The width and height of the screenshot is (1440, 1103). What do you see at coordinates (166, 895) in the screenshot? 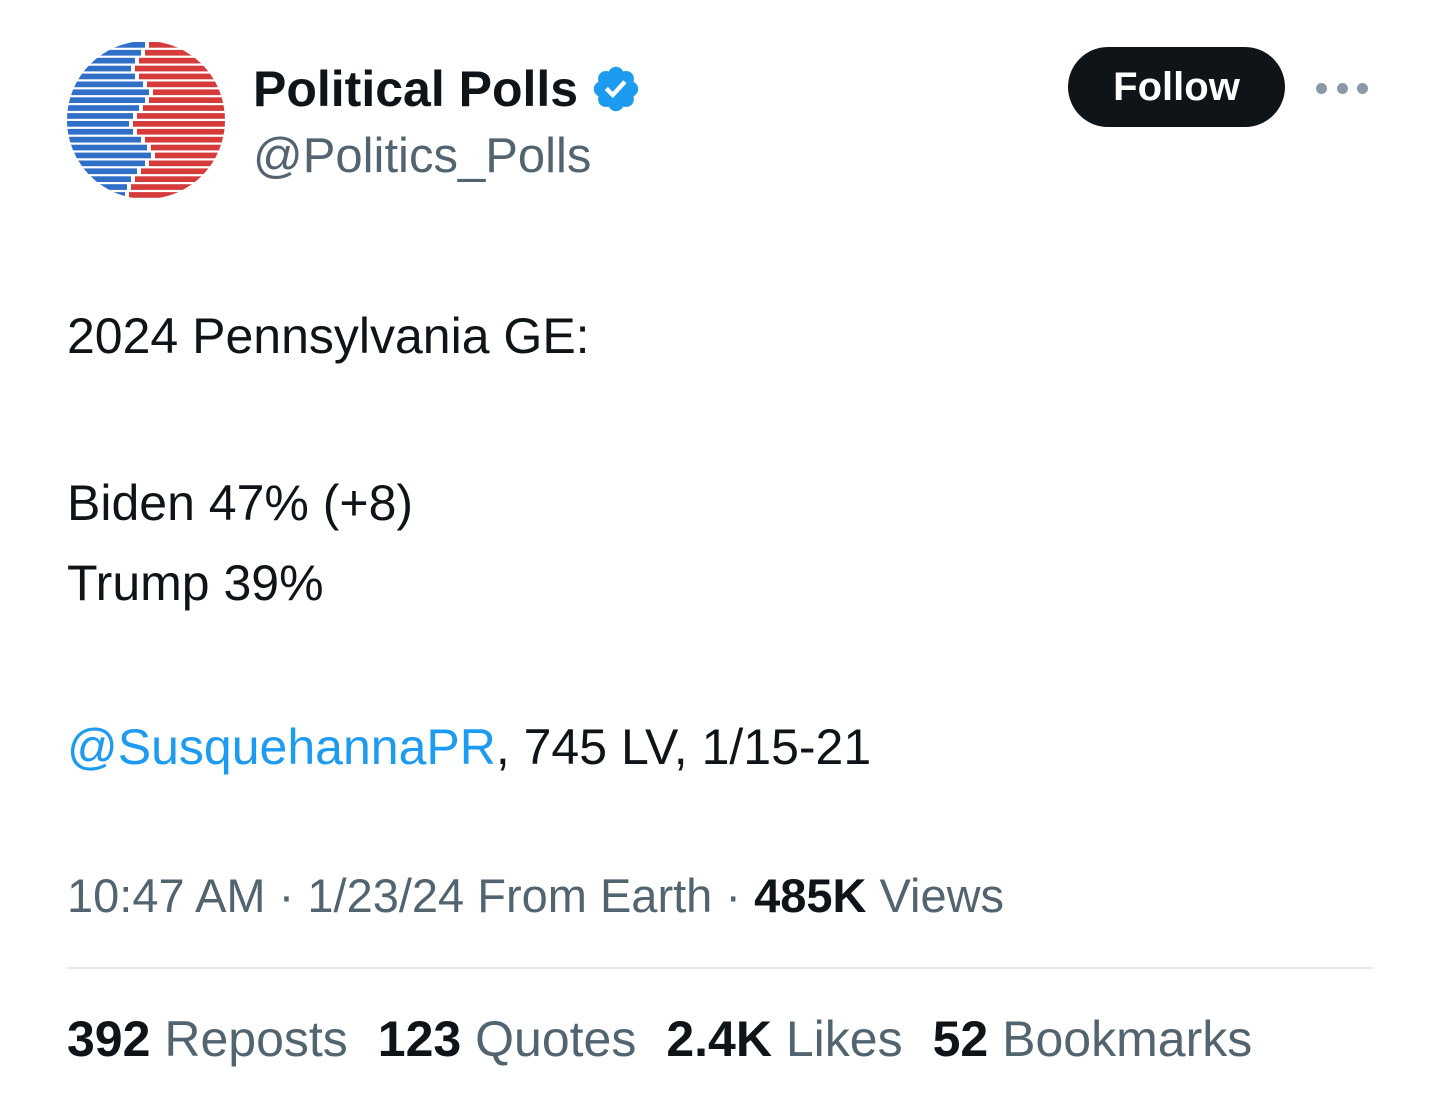
I see `tweet-time: 10:47 AM` at bounding box center [166, 895].